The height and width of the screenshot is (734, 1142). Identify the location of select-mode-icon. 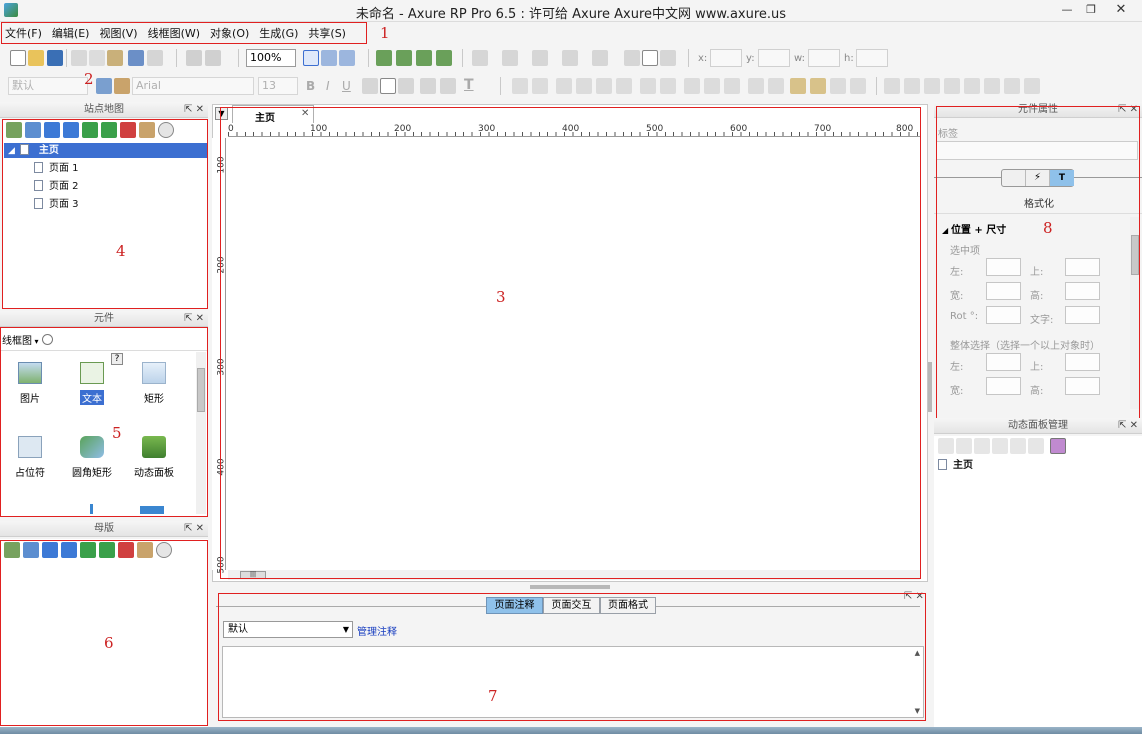
(194, 58).